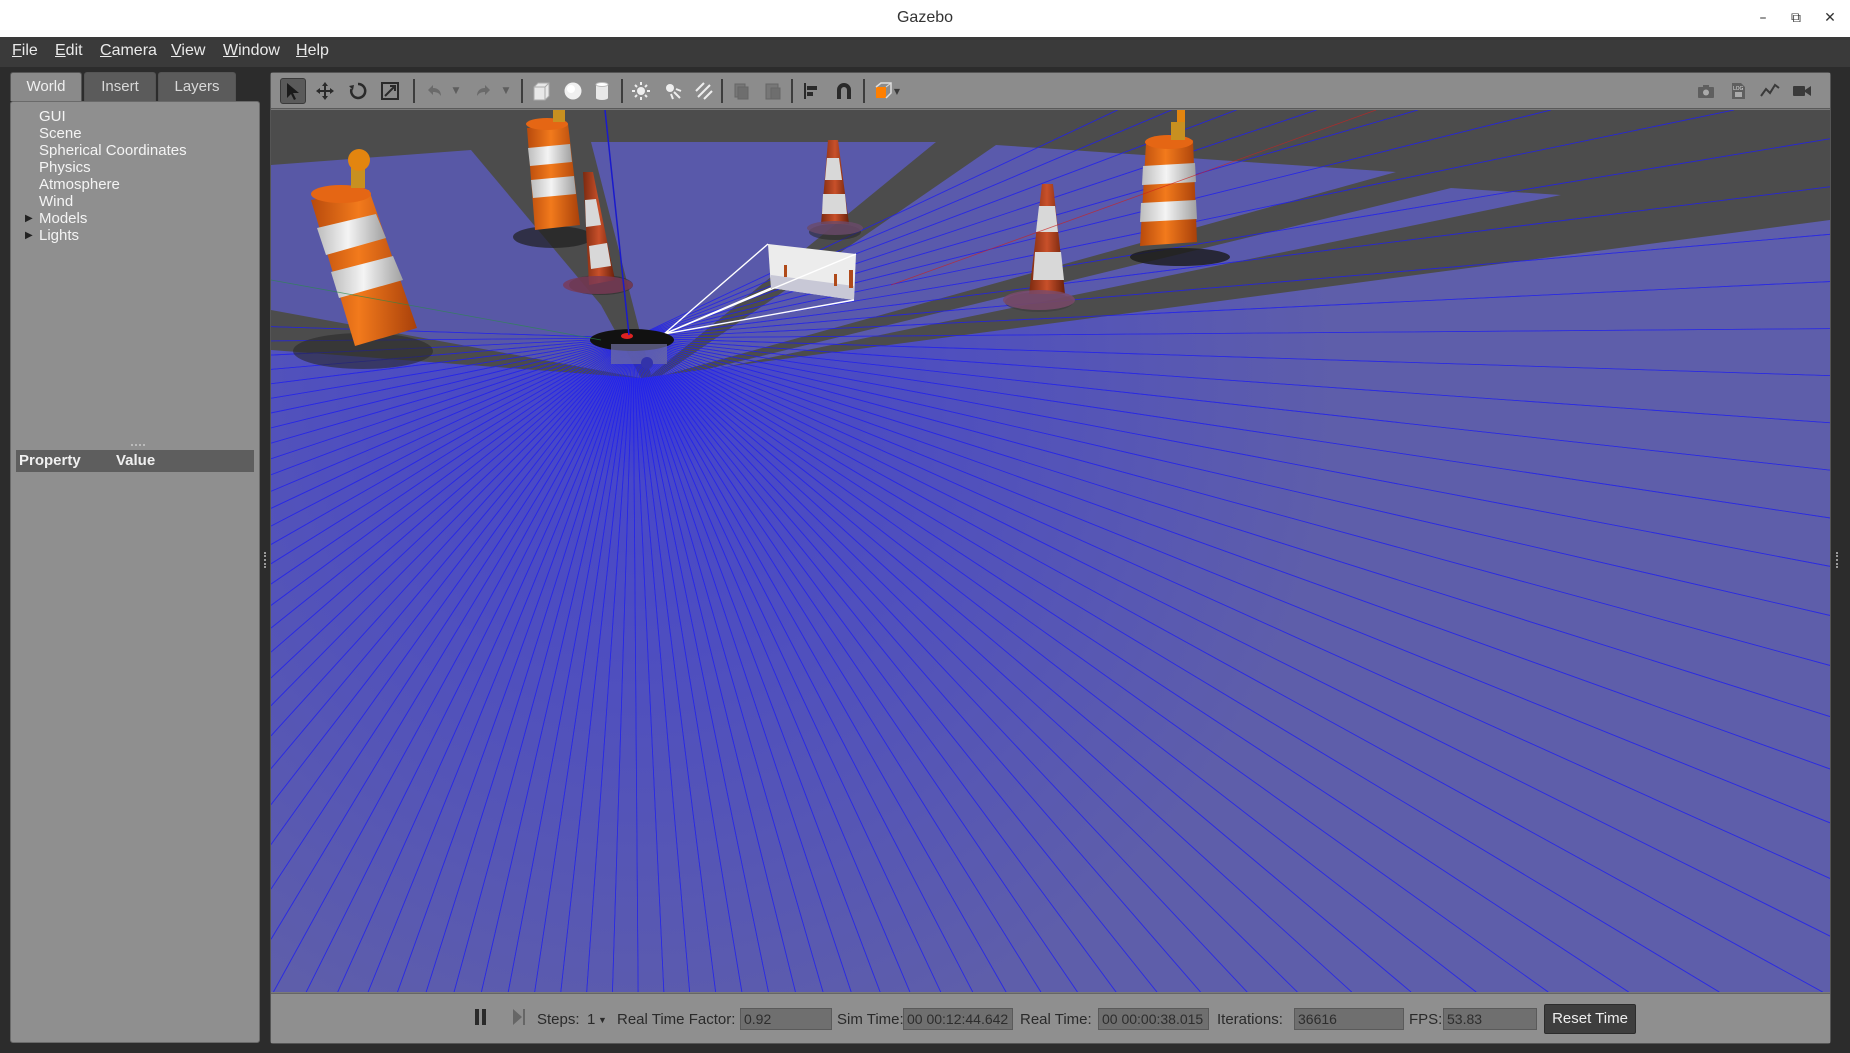 This screenshot has width=1850, height=1053. Describe the element at coordinates (673, 91) in the screenshot. I see `spot-light-icon` at that location.